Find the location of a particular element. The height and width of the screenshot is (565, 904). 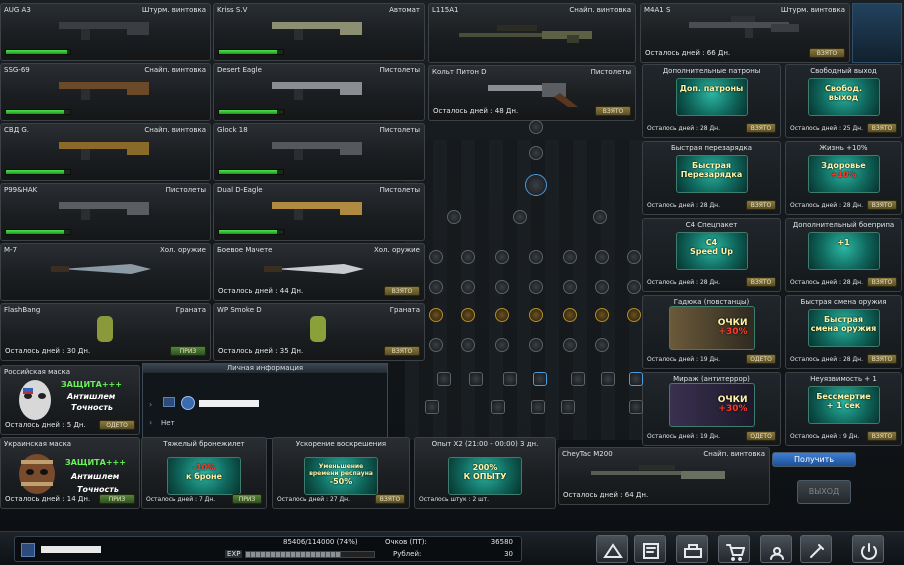

weapon-card-l115a1: L115A1 Снайп. винтовка is located at coordinates (532, 33).